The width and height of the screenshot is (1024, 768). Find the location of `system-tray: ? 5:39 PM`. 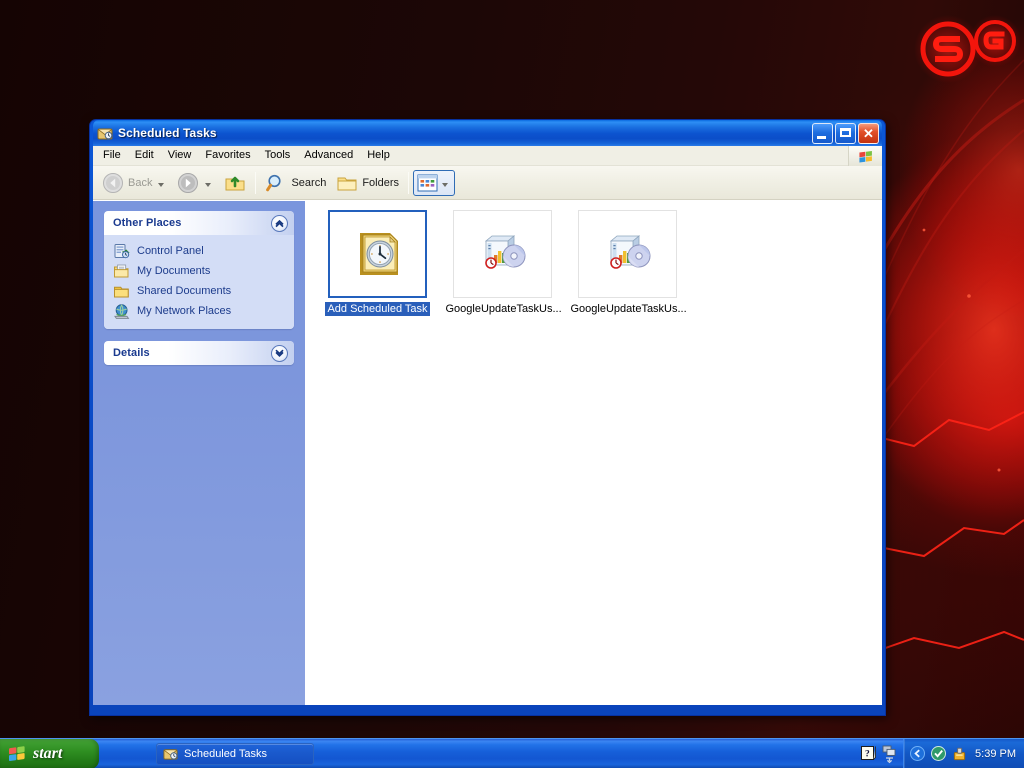

system-tray: ? 5:39 PM is located at coordinates (942, 753).